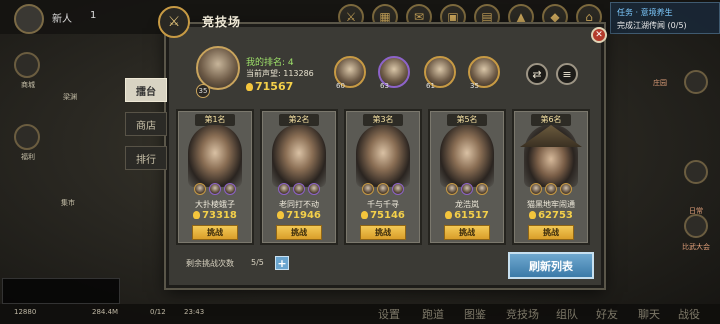 This screenshot has height=324, width=720. What do you see at coordinates (607, 314) in the screenshot?
I see `nav-friends: 好友` at bounding box center [607, 314].